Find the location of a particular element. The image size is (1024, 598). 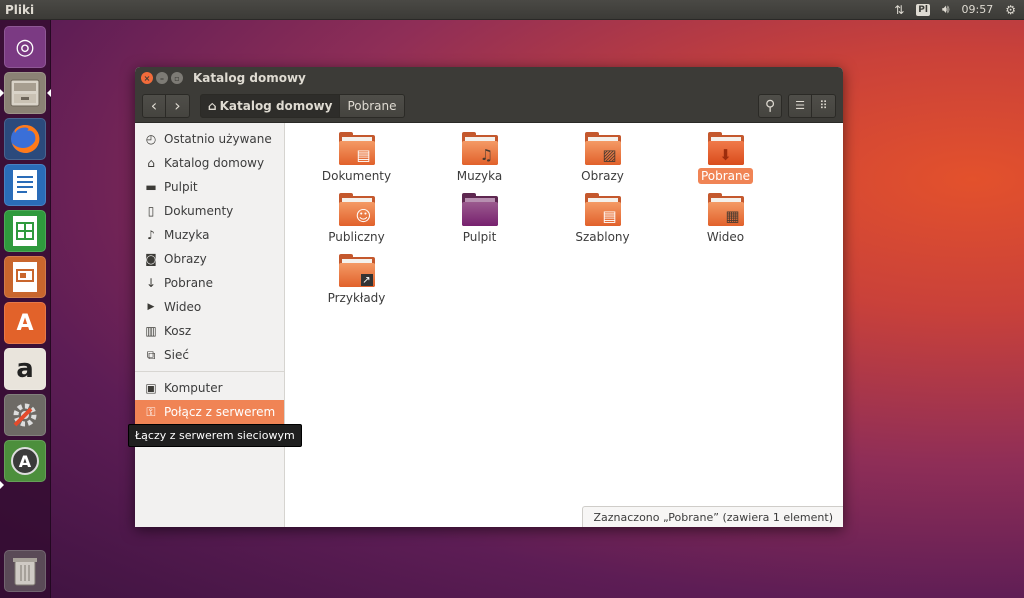

folder-templates: ▤ Szablony is located at coordinates (602, 222).